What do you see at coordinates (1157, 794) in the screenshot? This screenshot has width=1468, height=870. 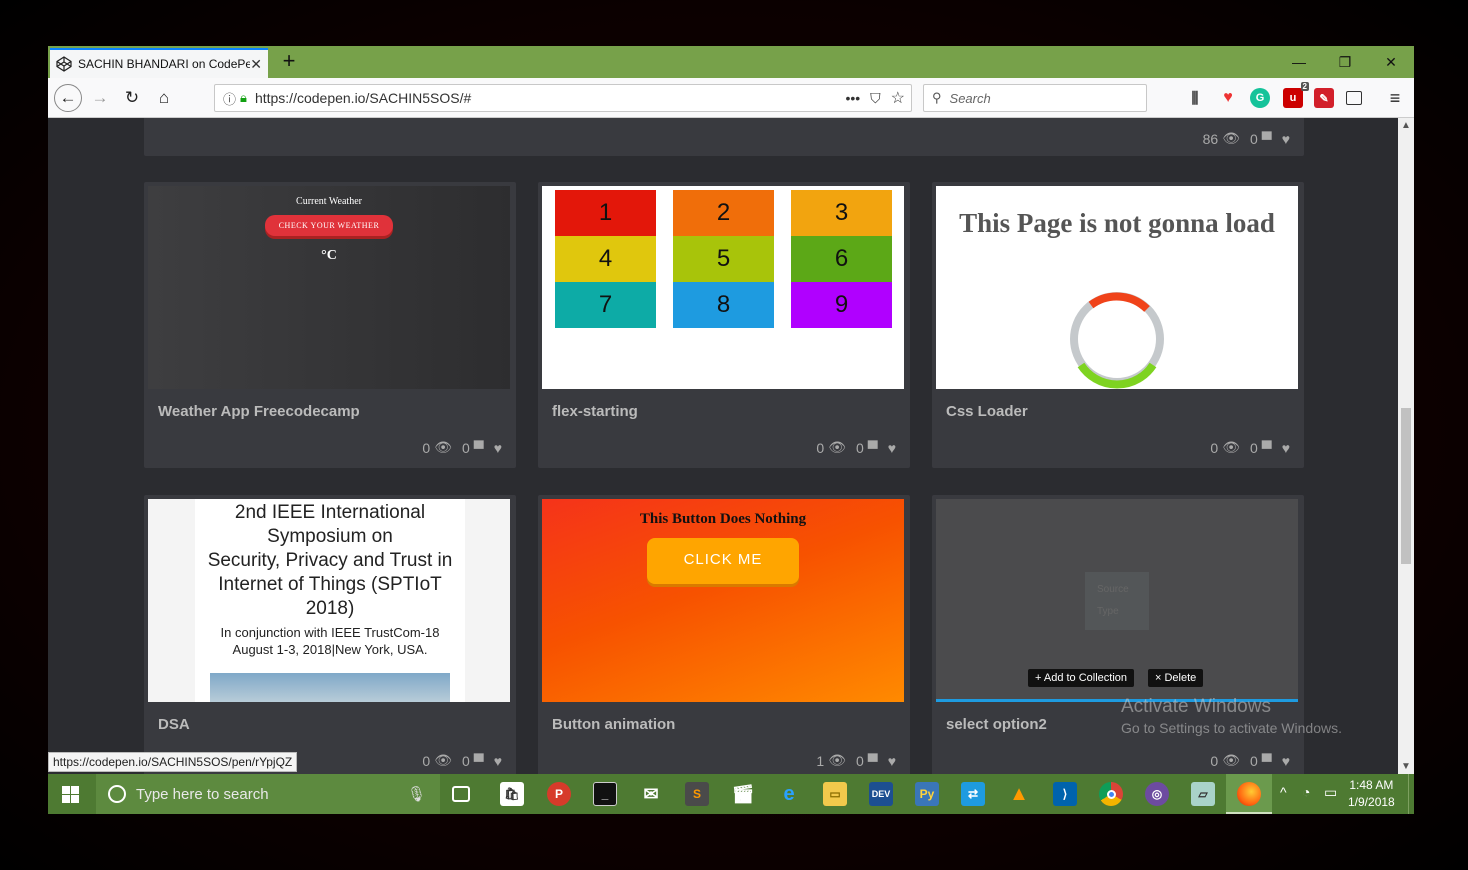 I see `github-icon: ◎` at bounding box center [1157, 794].